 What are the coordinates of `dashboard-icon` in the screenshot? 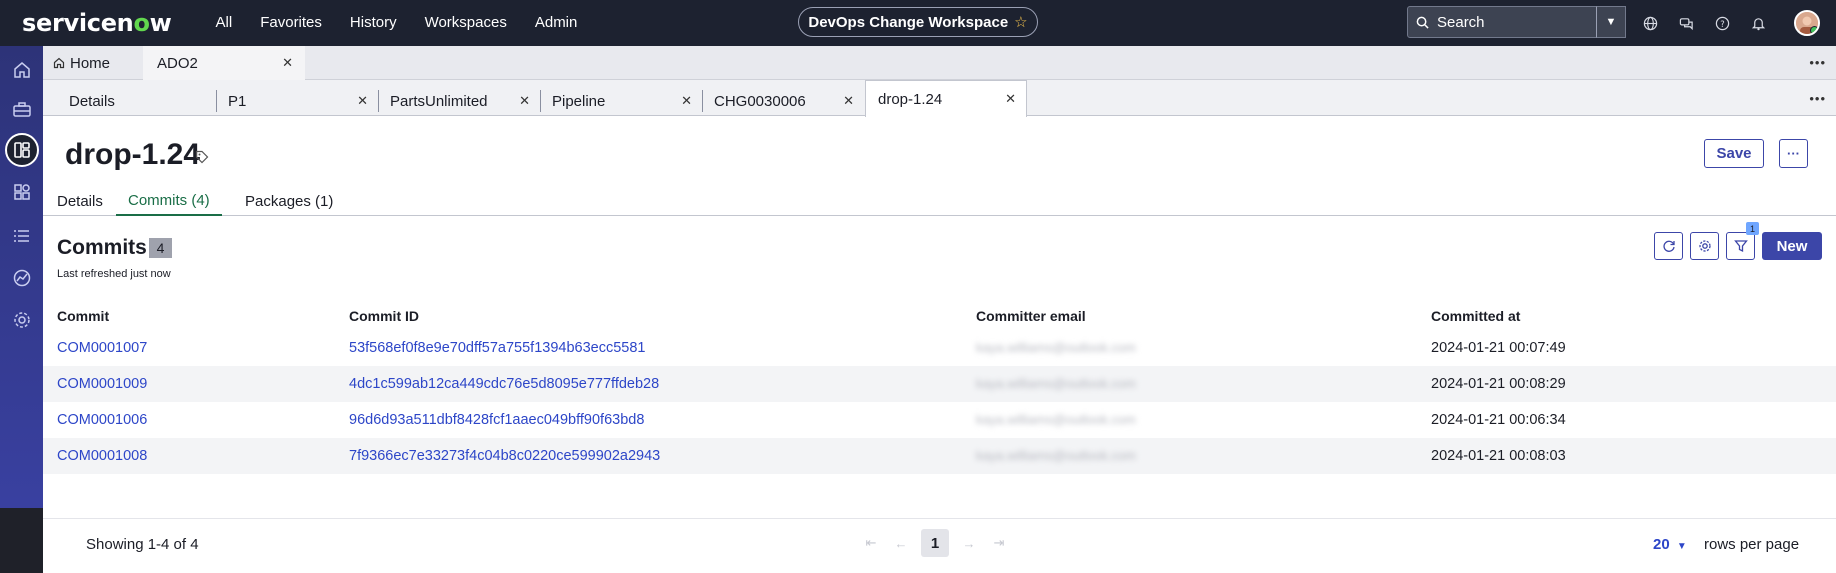 It's located at (21, 150).